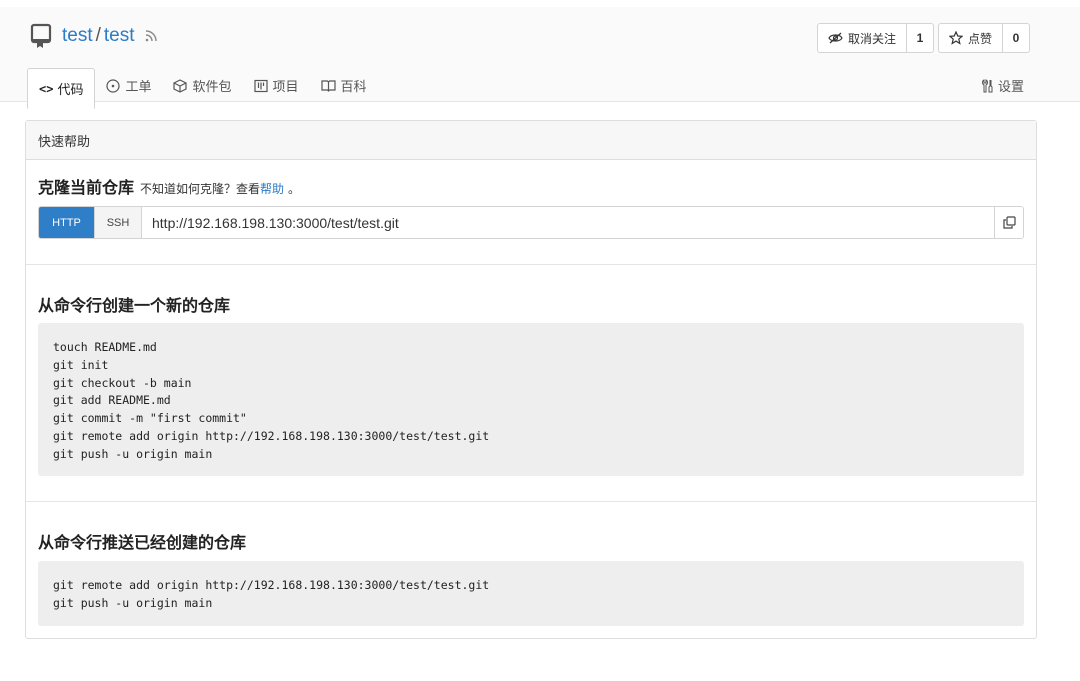 This screenshot has height=681, width=1080. I want to click on unwatch-button-group: 取消关注 1, so click(876, 38).